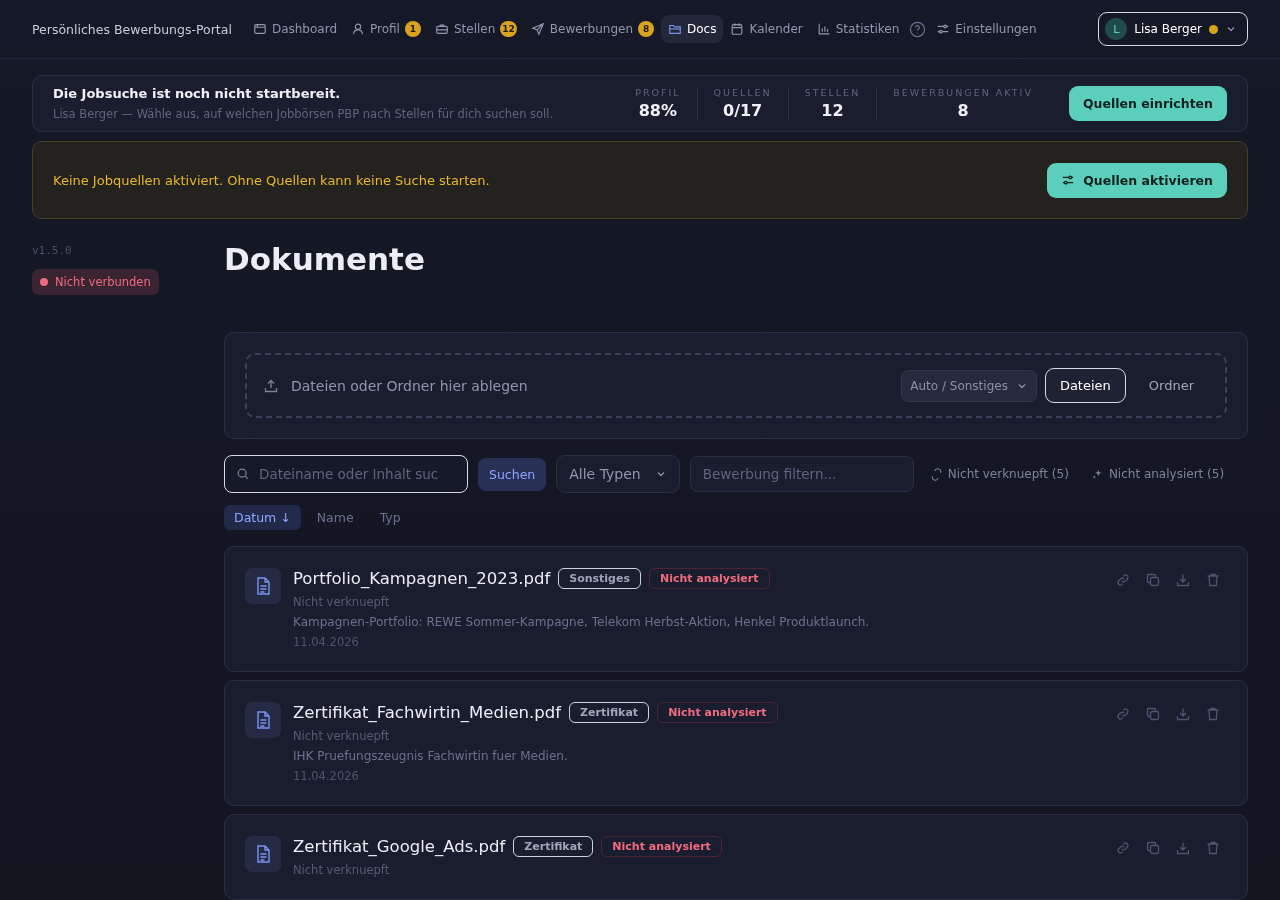  I want to click on upload-button: Ordner, so click(1171, 385).